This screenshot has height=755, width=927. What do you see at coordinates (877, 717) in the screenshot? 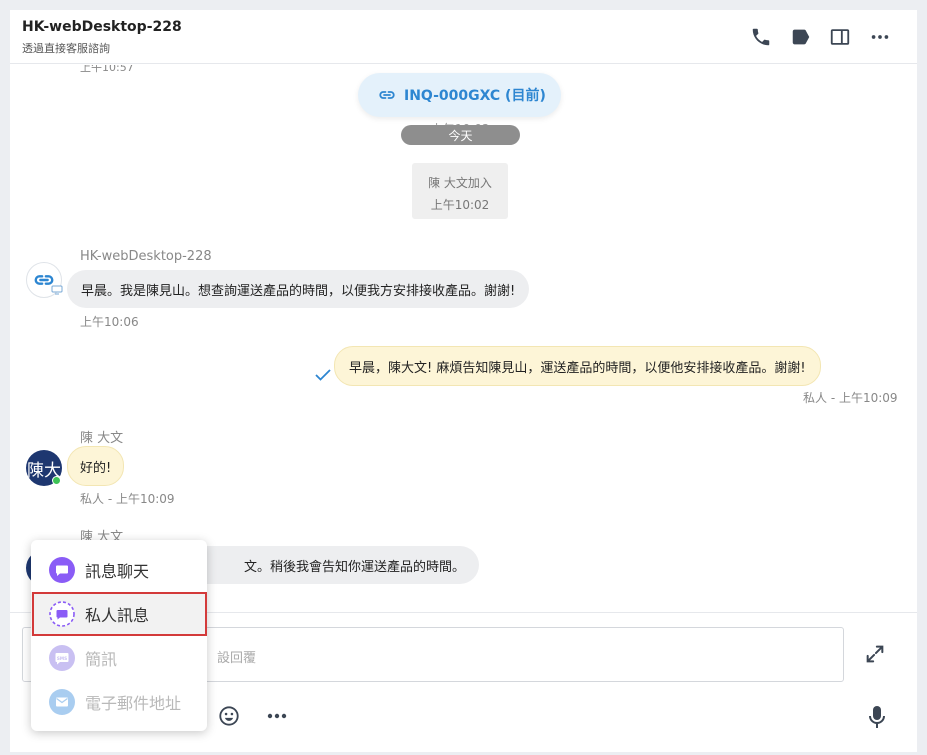
I see `microphone-icon` at bounding box center [877, 717].